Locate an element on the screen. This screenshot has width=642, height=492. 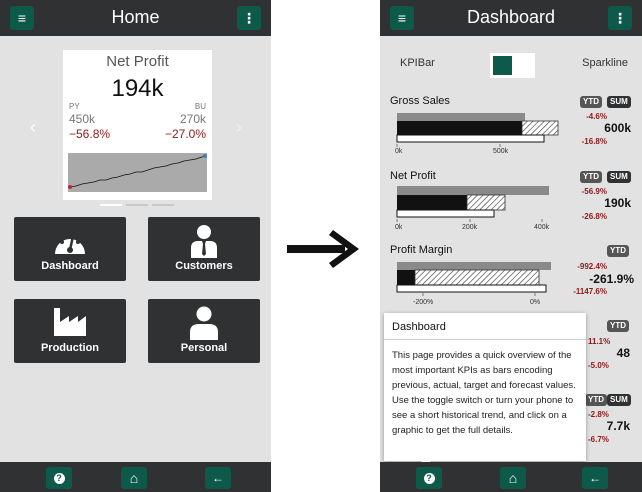
carousel-indicator is located at coordinates (140, 205).